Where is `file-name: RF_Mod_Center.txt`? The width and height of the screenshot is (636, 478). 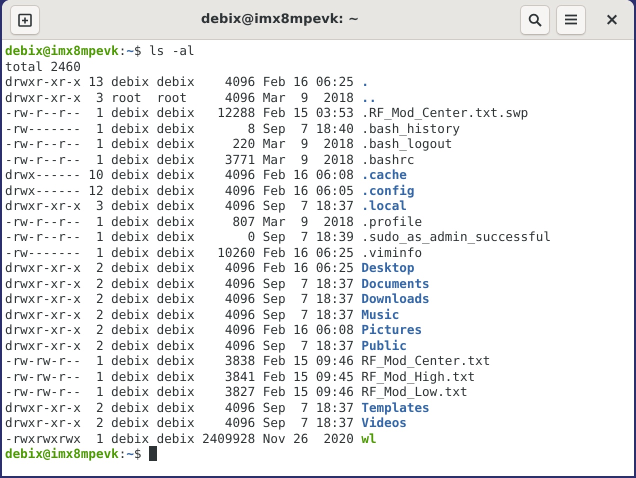 file-name: RF_Mod_Center.txt is located at coordinates (425, 360).